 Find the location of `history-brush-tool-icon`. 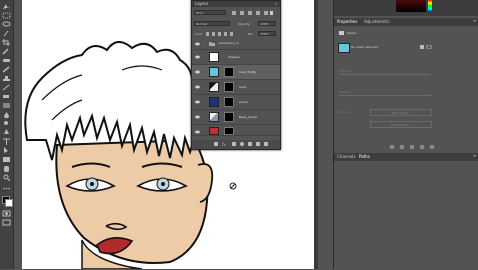

history-brush-tool-icon is located at coordinates (6, 87).